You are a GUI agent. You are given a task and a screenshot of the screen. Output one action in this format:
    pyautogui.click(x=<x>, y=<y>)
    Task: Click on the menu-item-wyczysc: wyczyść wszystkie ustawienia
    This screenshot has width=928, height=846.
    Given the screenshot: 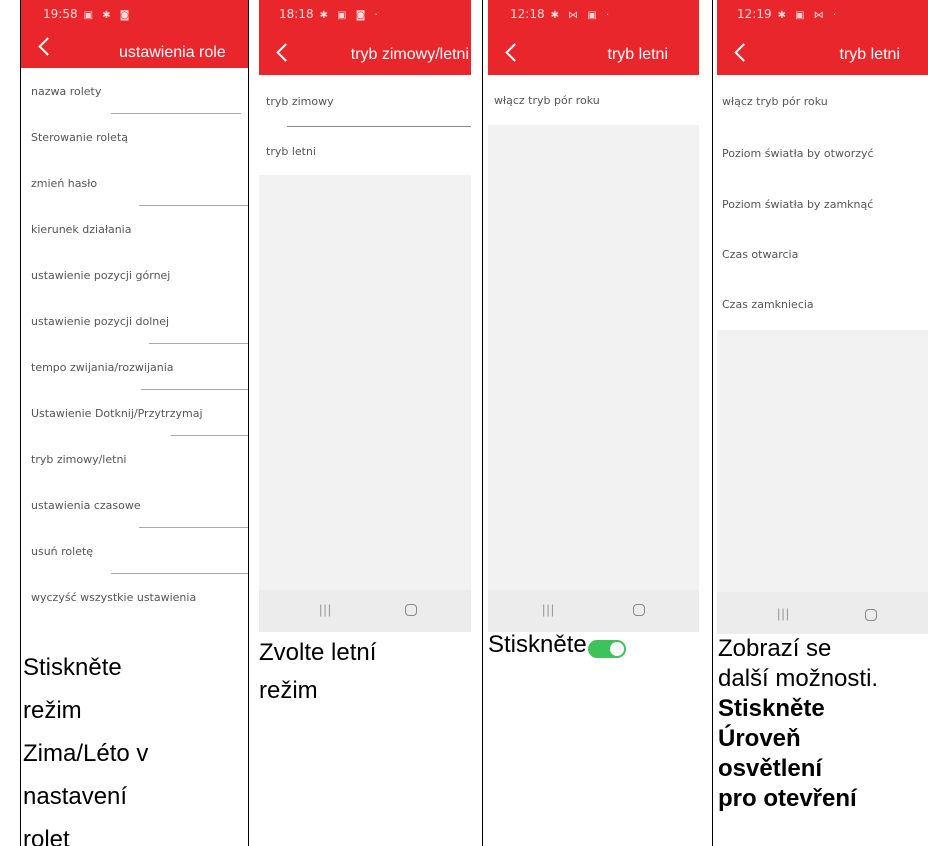 What is the action you would take?
    pyautogui.click(x=134, y=597)
    